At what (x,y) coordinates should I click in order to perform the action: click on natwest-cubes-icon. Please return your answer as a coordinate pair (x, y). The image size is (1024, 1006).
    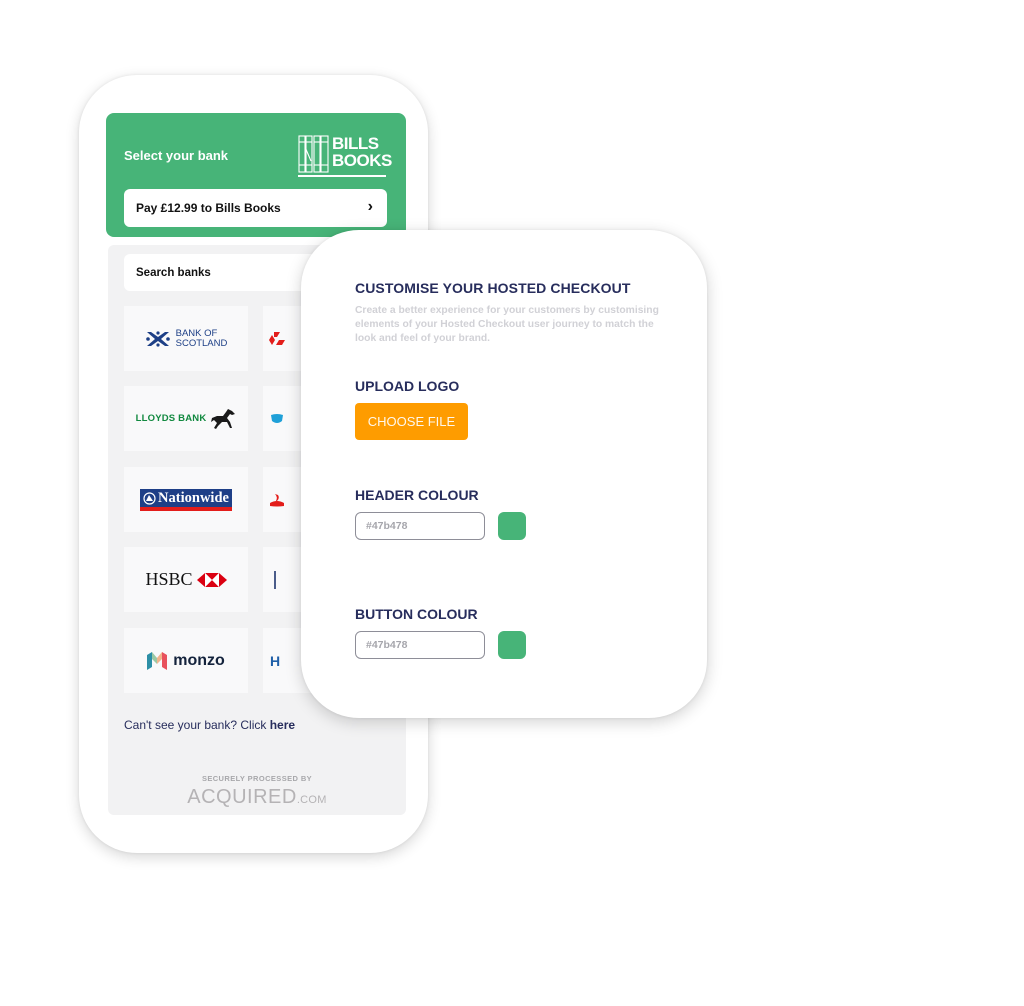
    Looking at the image, I should click on (277, 338).